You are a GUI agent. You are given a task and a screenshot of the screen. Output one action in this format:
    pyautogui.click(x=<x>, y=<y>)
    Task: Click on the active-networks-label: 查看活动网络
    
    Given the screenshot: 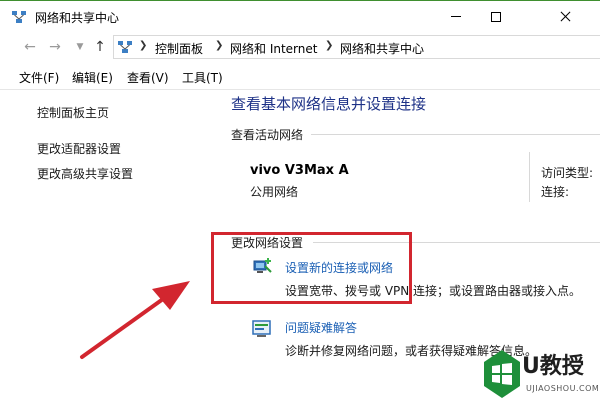 What is the action you would take?
    pyautogui.click(x=267, y=135)
    